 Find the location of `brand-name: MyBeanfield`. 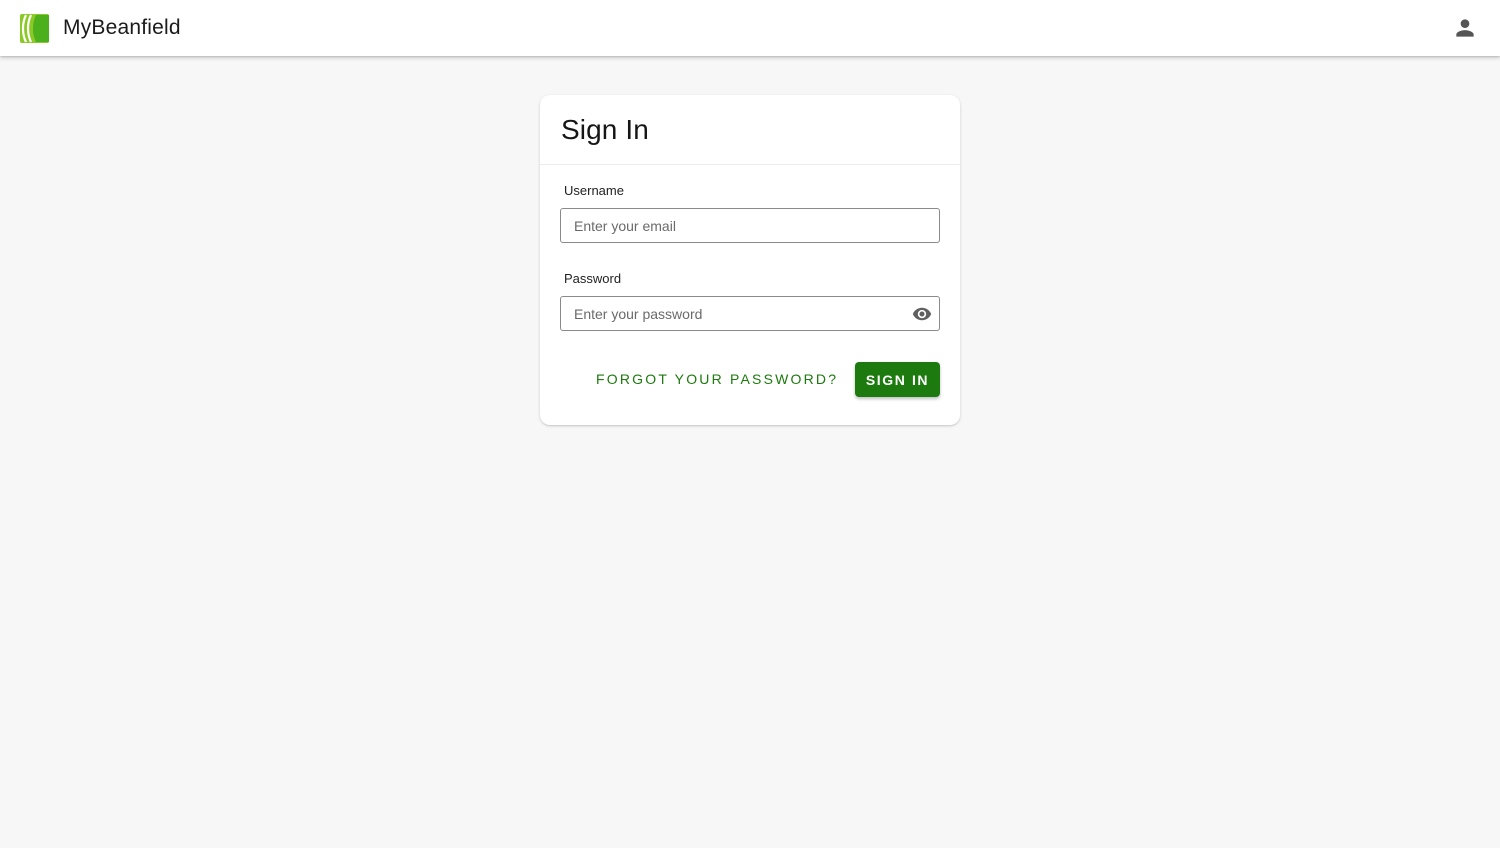

brand-name: MyBeanfield is located at coordinates (122, 27).